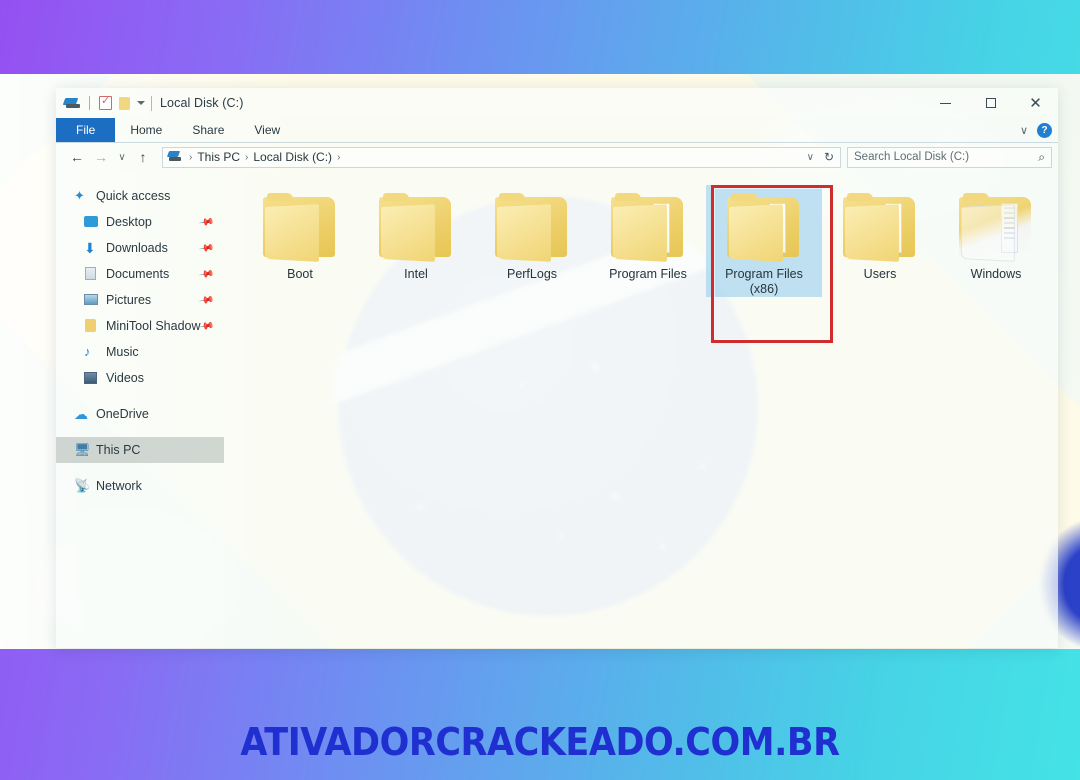 The width and height of the screenshot is (1080, 780). Describe the element at coordinates (648, 274) in the screenshot. I see `folder-label: Program Files` at that location.